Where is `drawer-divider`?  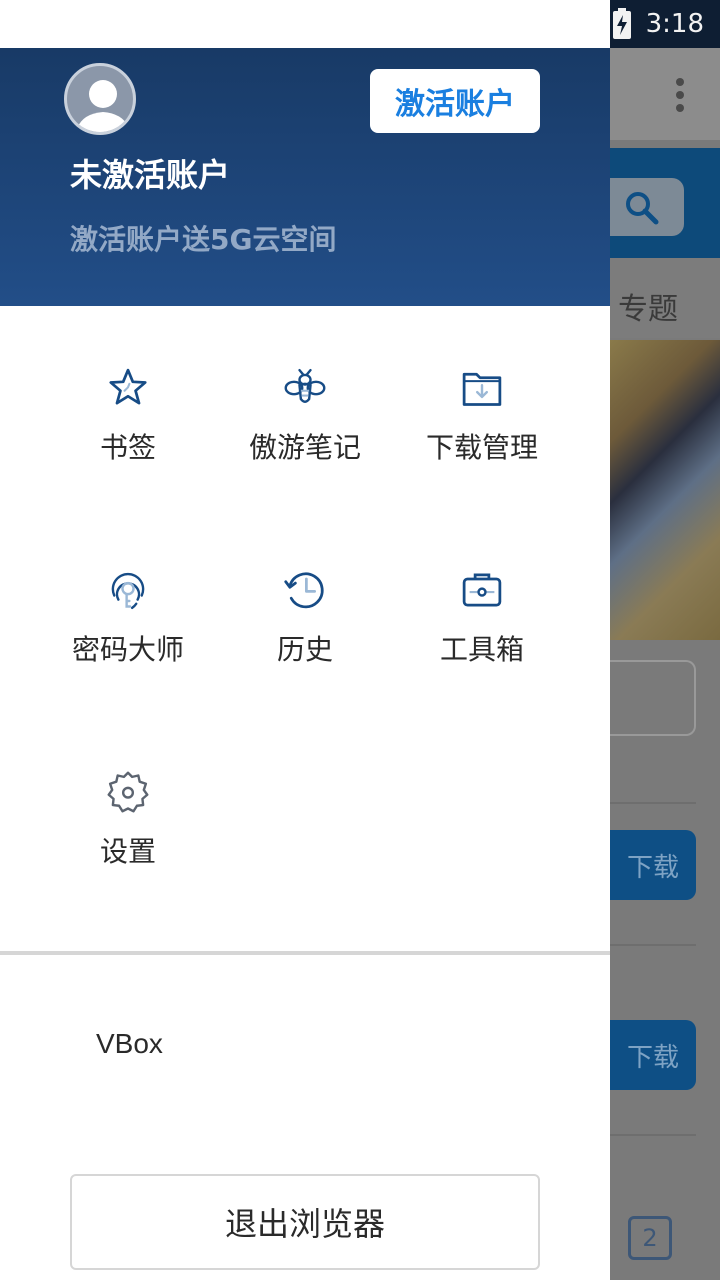
drawer-divider is located at coordinates (305, 953).